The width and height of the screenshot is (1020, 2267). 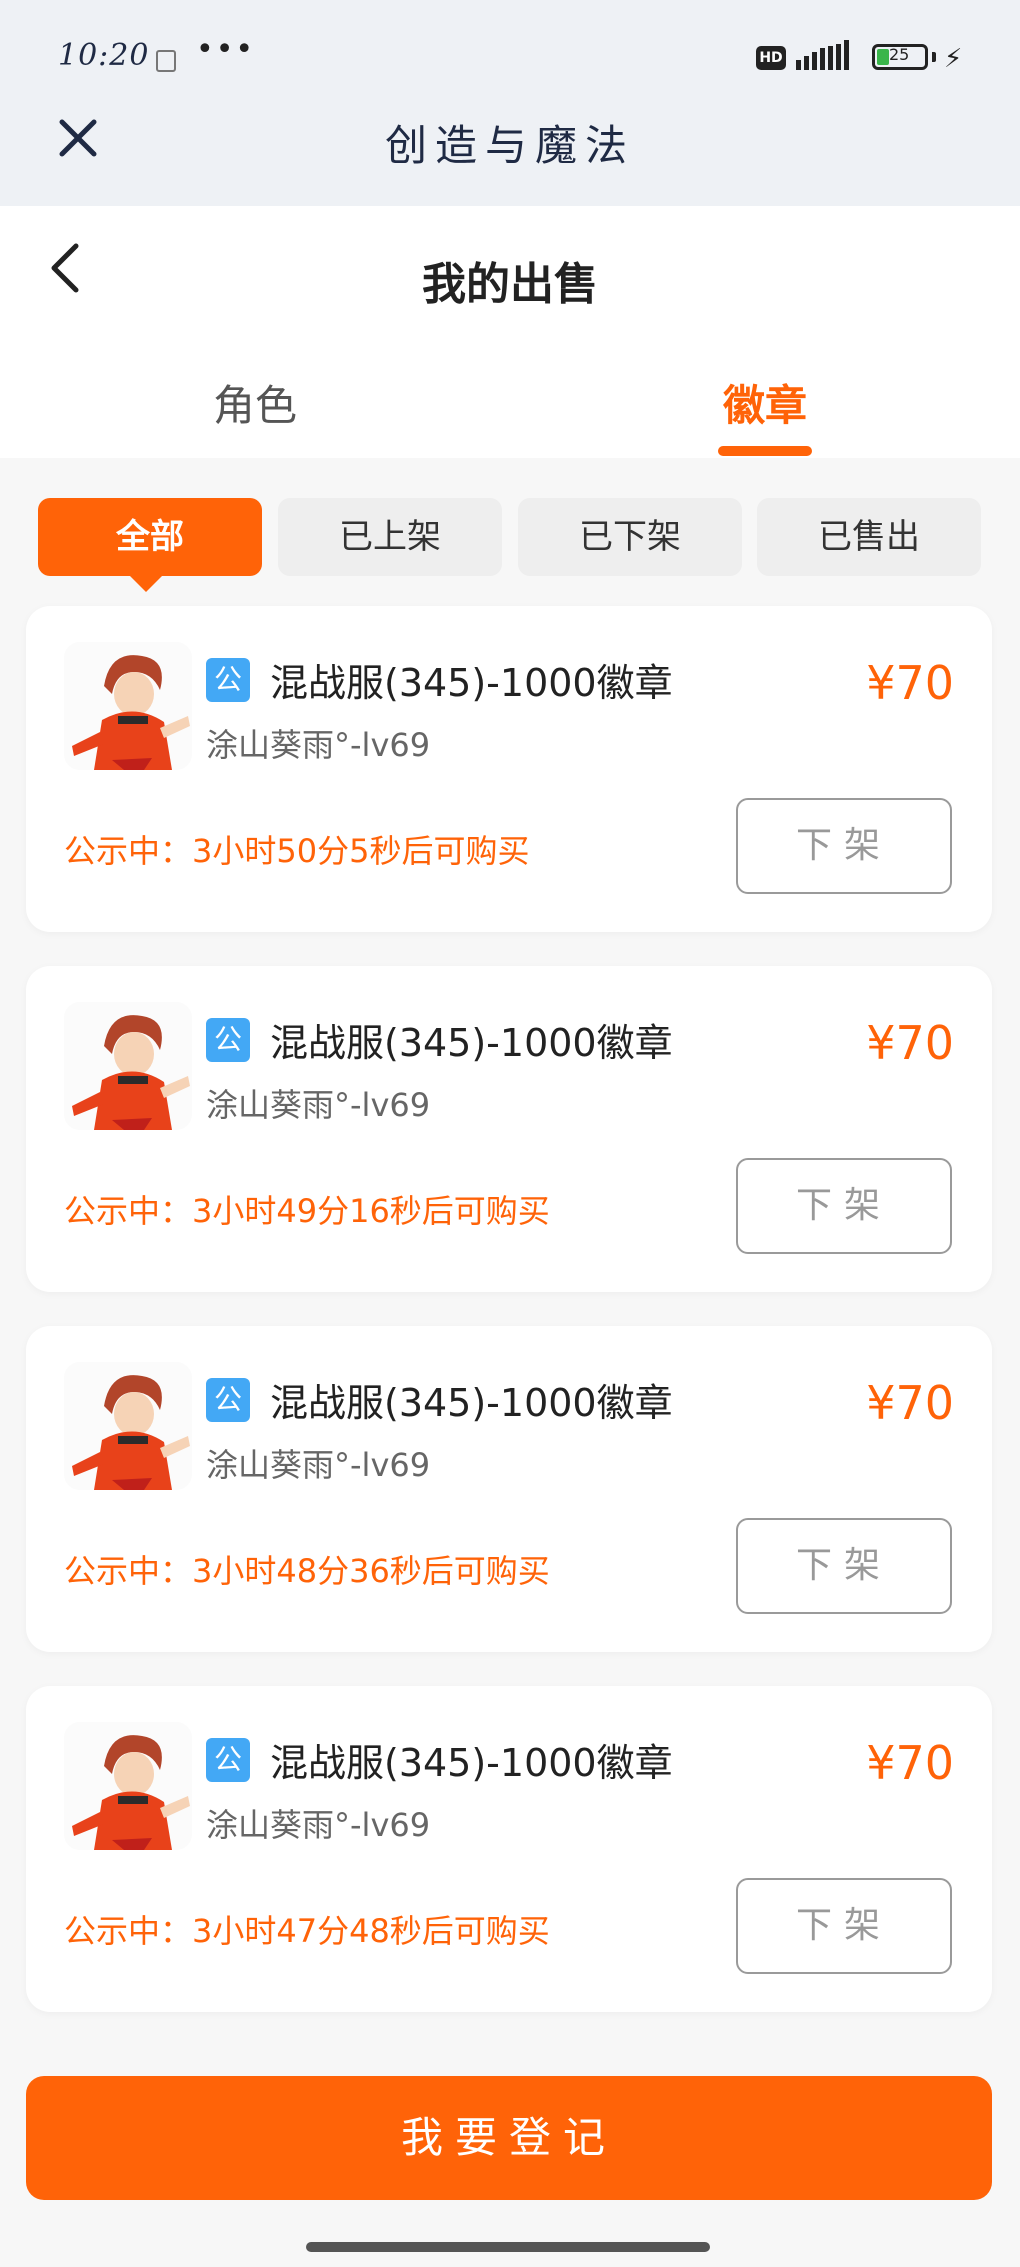 I want to click on hd-icon: HD, so click(x=771, y=58).